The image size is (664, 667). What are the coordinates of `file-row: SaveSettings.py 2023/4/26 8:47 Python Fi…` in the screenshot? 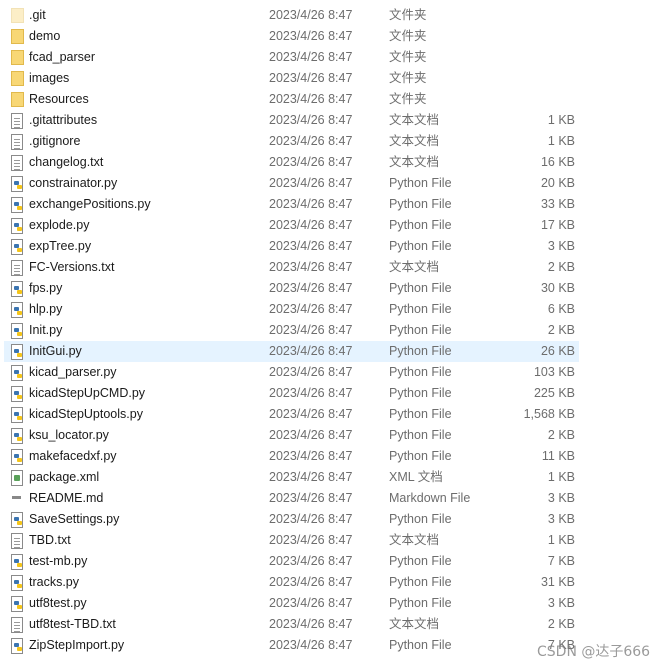 It's located at (291, 519).